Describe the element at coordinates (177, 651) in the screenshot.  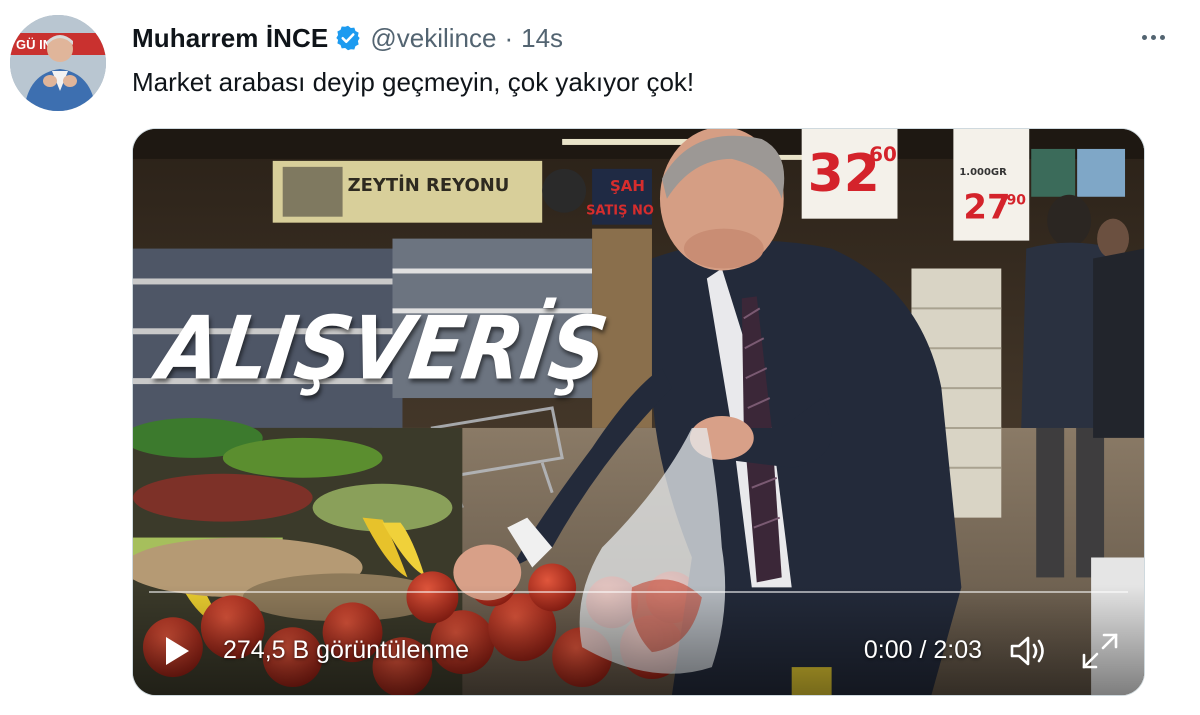
I see `play-icon` at that location.